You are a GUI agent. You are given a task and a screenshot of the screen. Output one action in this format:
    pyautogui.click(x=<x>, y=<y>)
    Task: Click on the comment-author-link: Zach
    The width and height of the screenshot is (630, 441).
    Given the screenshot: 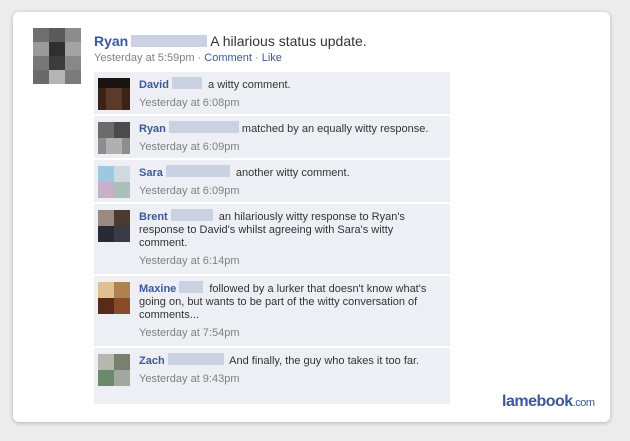 What is the action you would take?
    pyautogui.click(x=152, y=361)
    